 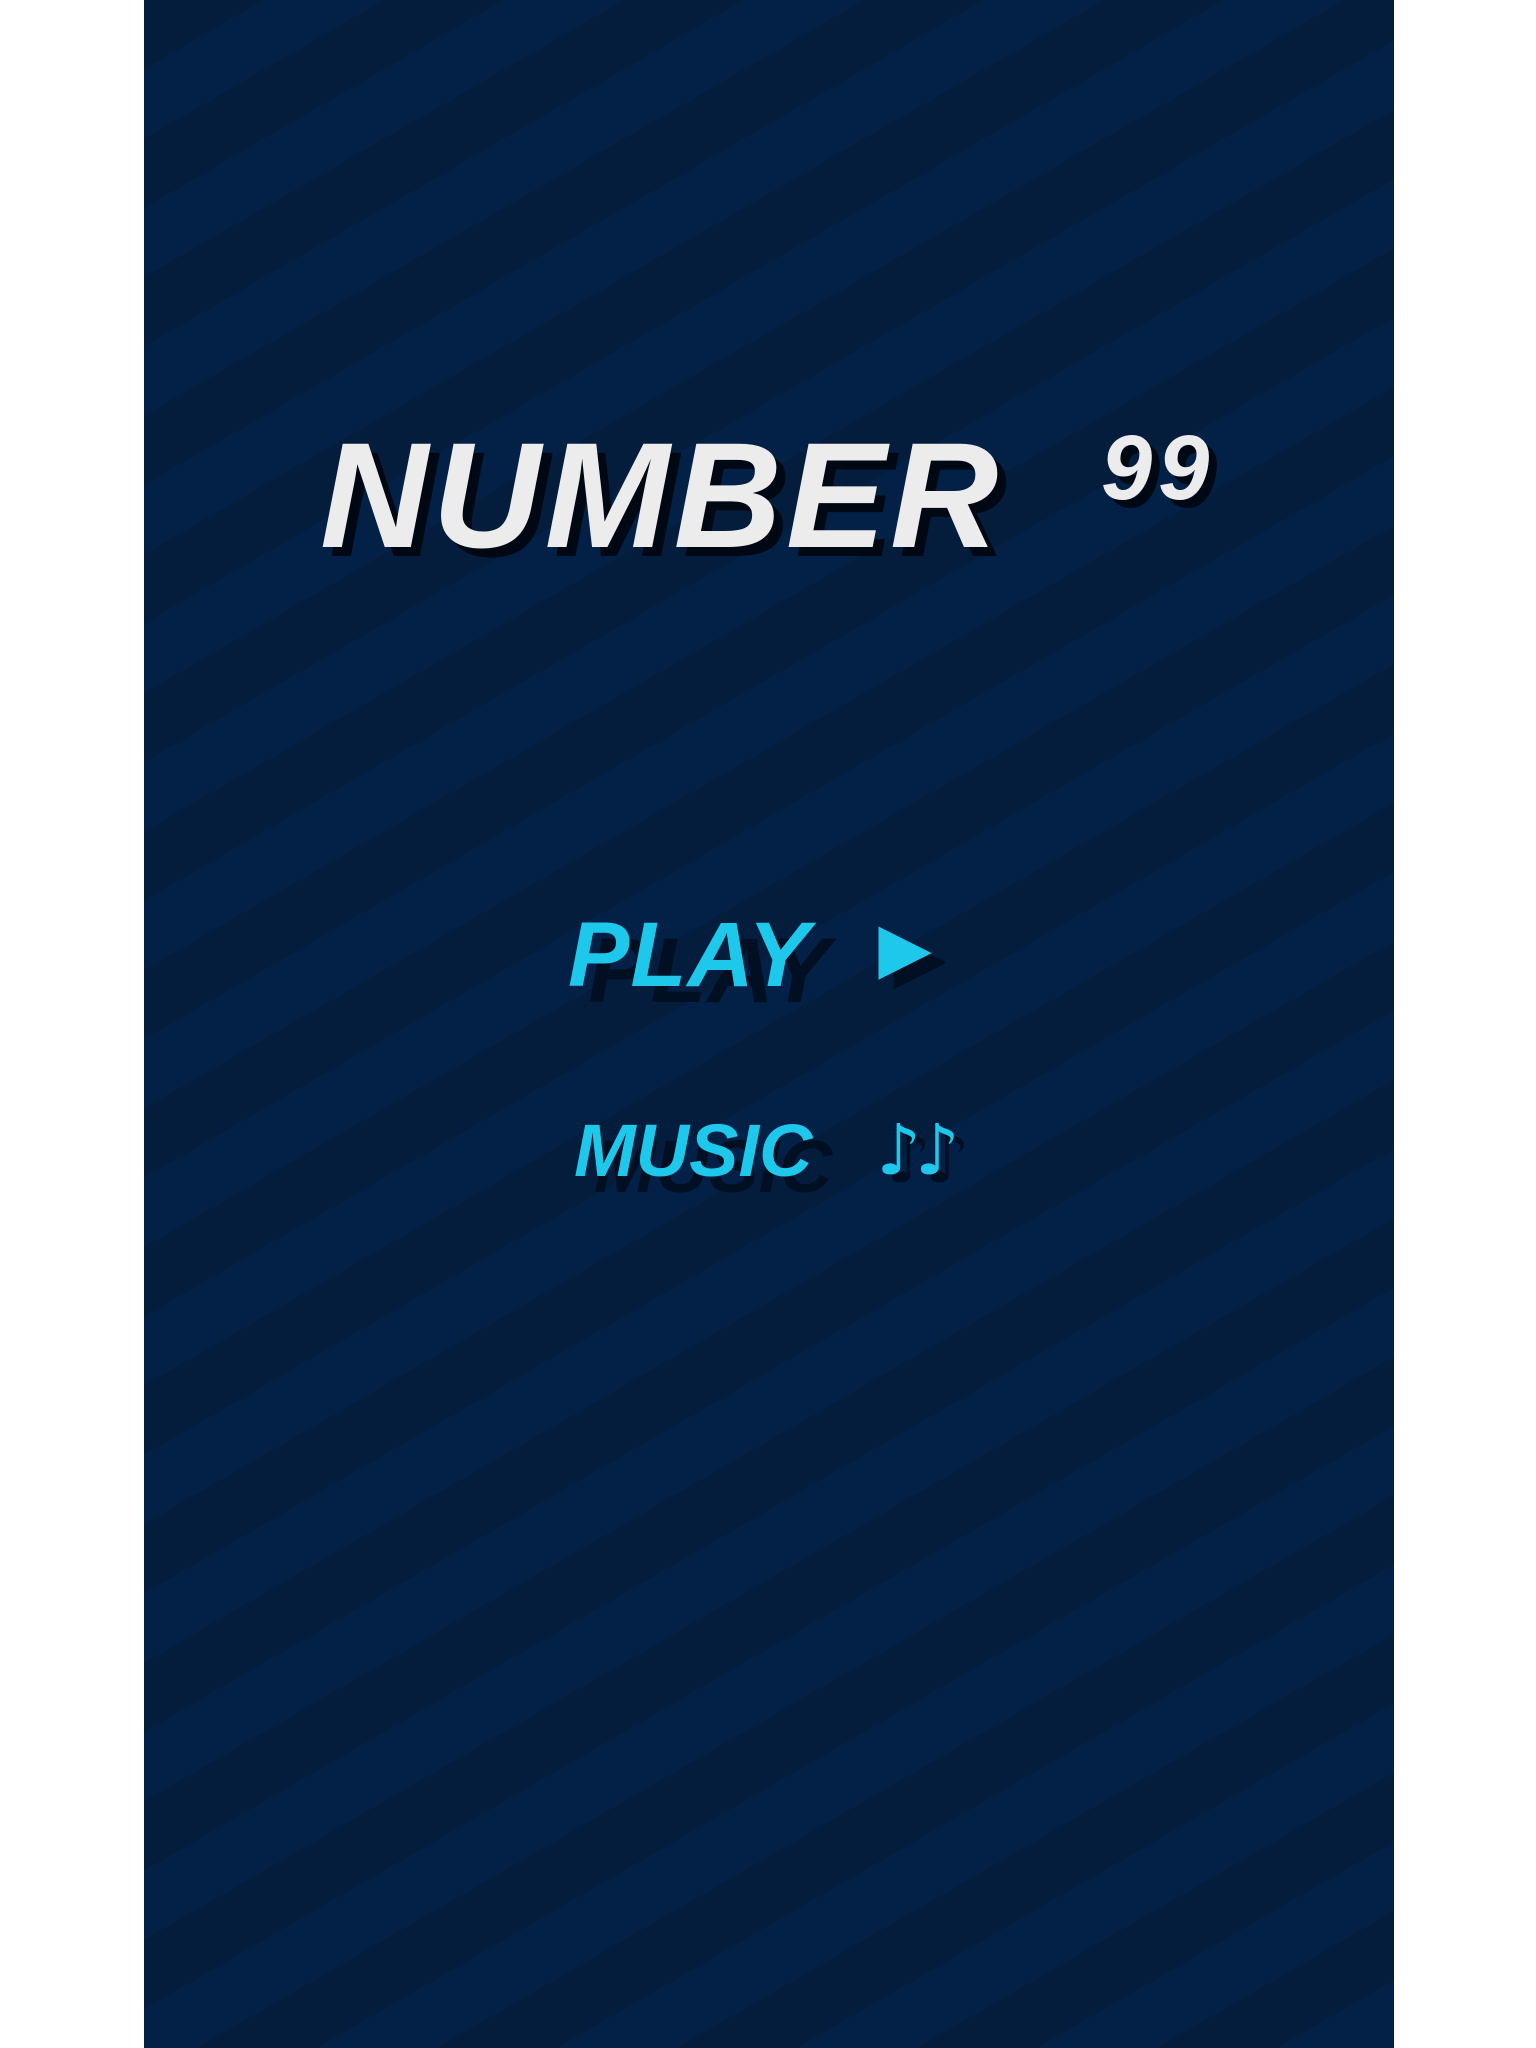 I want to click on play-button: PLAY, so click(x=756, y=955).